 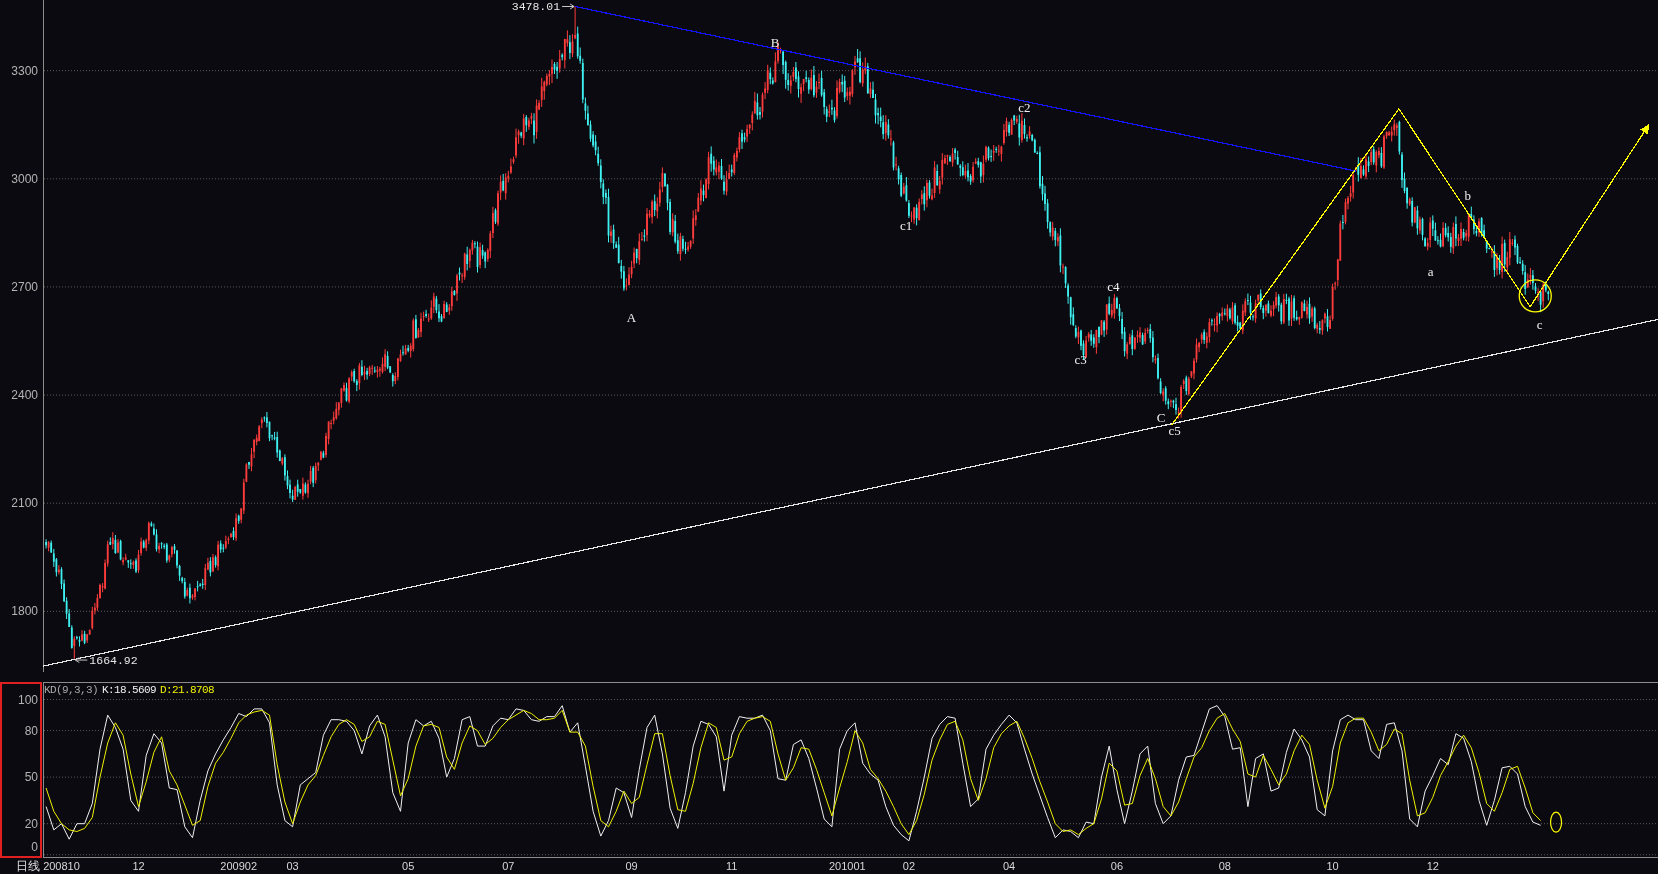 What do you see at coordinates (24, 286) in the screenshot?
I see `price-axis-label: 2700` at bounding box center [24, 286].